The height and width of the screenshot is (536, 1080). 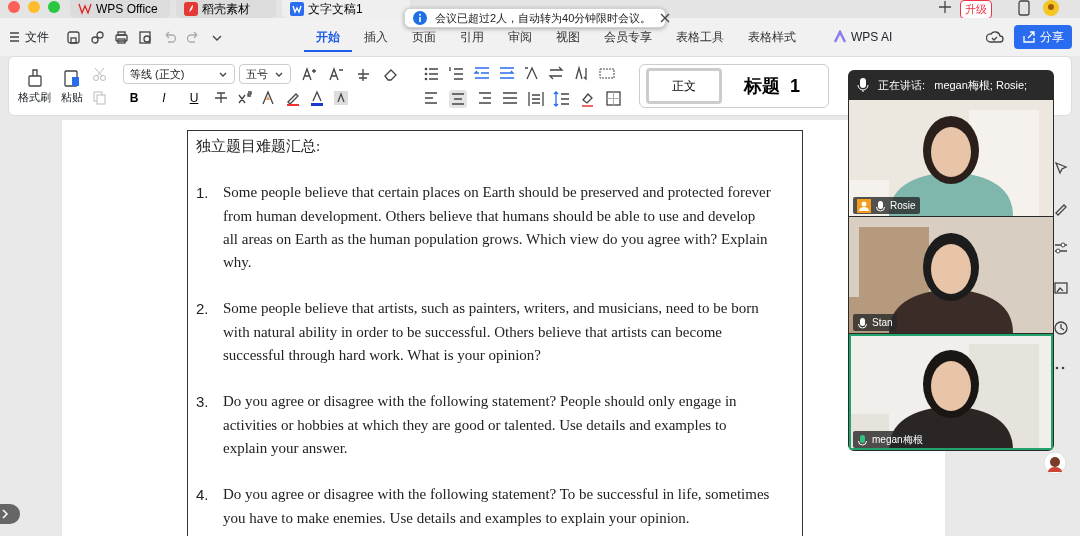 I want to click on menu-icon, so click(x=14, y=37).